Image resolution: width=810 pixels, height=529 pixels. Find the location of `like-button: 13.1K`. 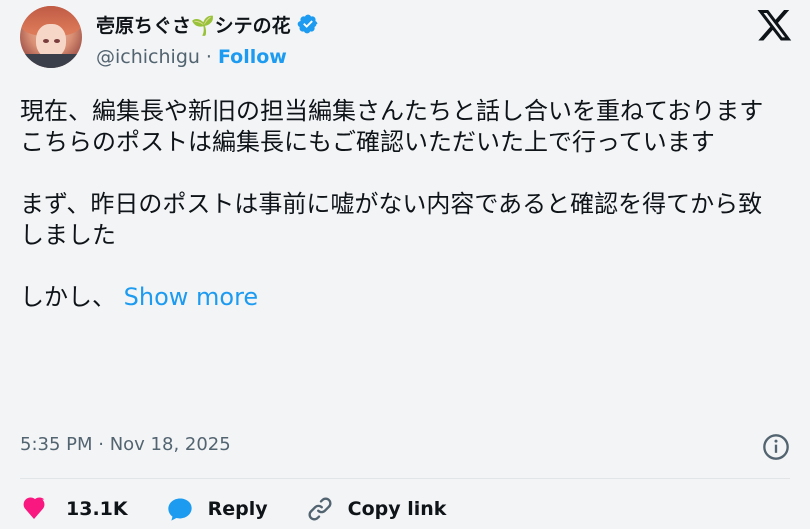

like-button: 13.1K is located at coordinates (74, 509).